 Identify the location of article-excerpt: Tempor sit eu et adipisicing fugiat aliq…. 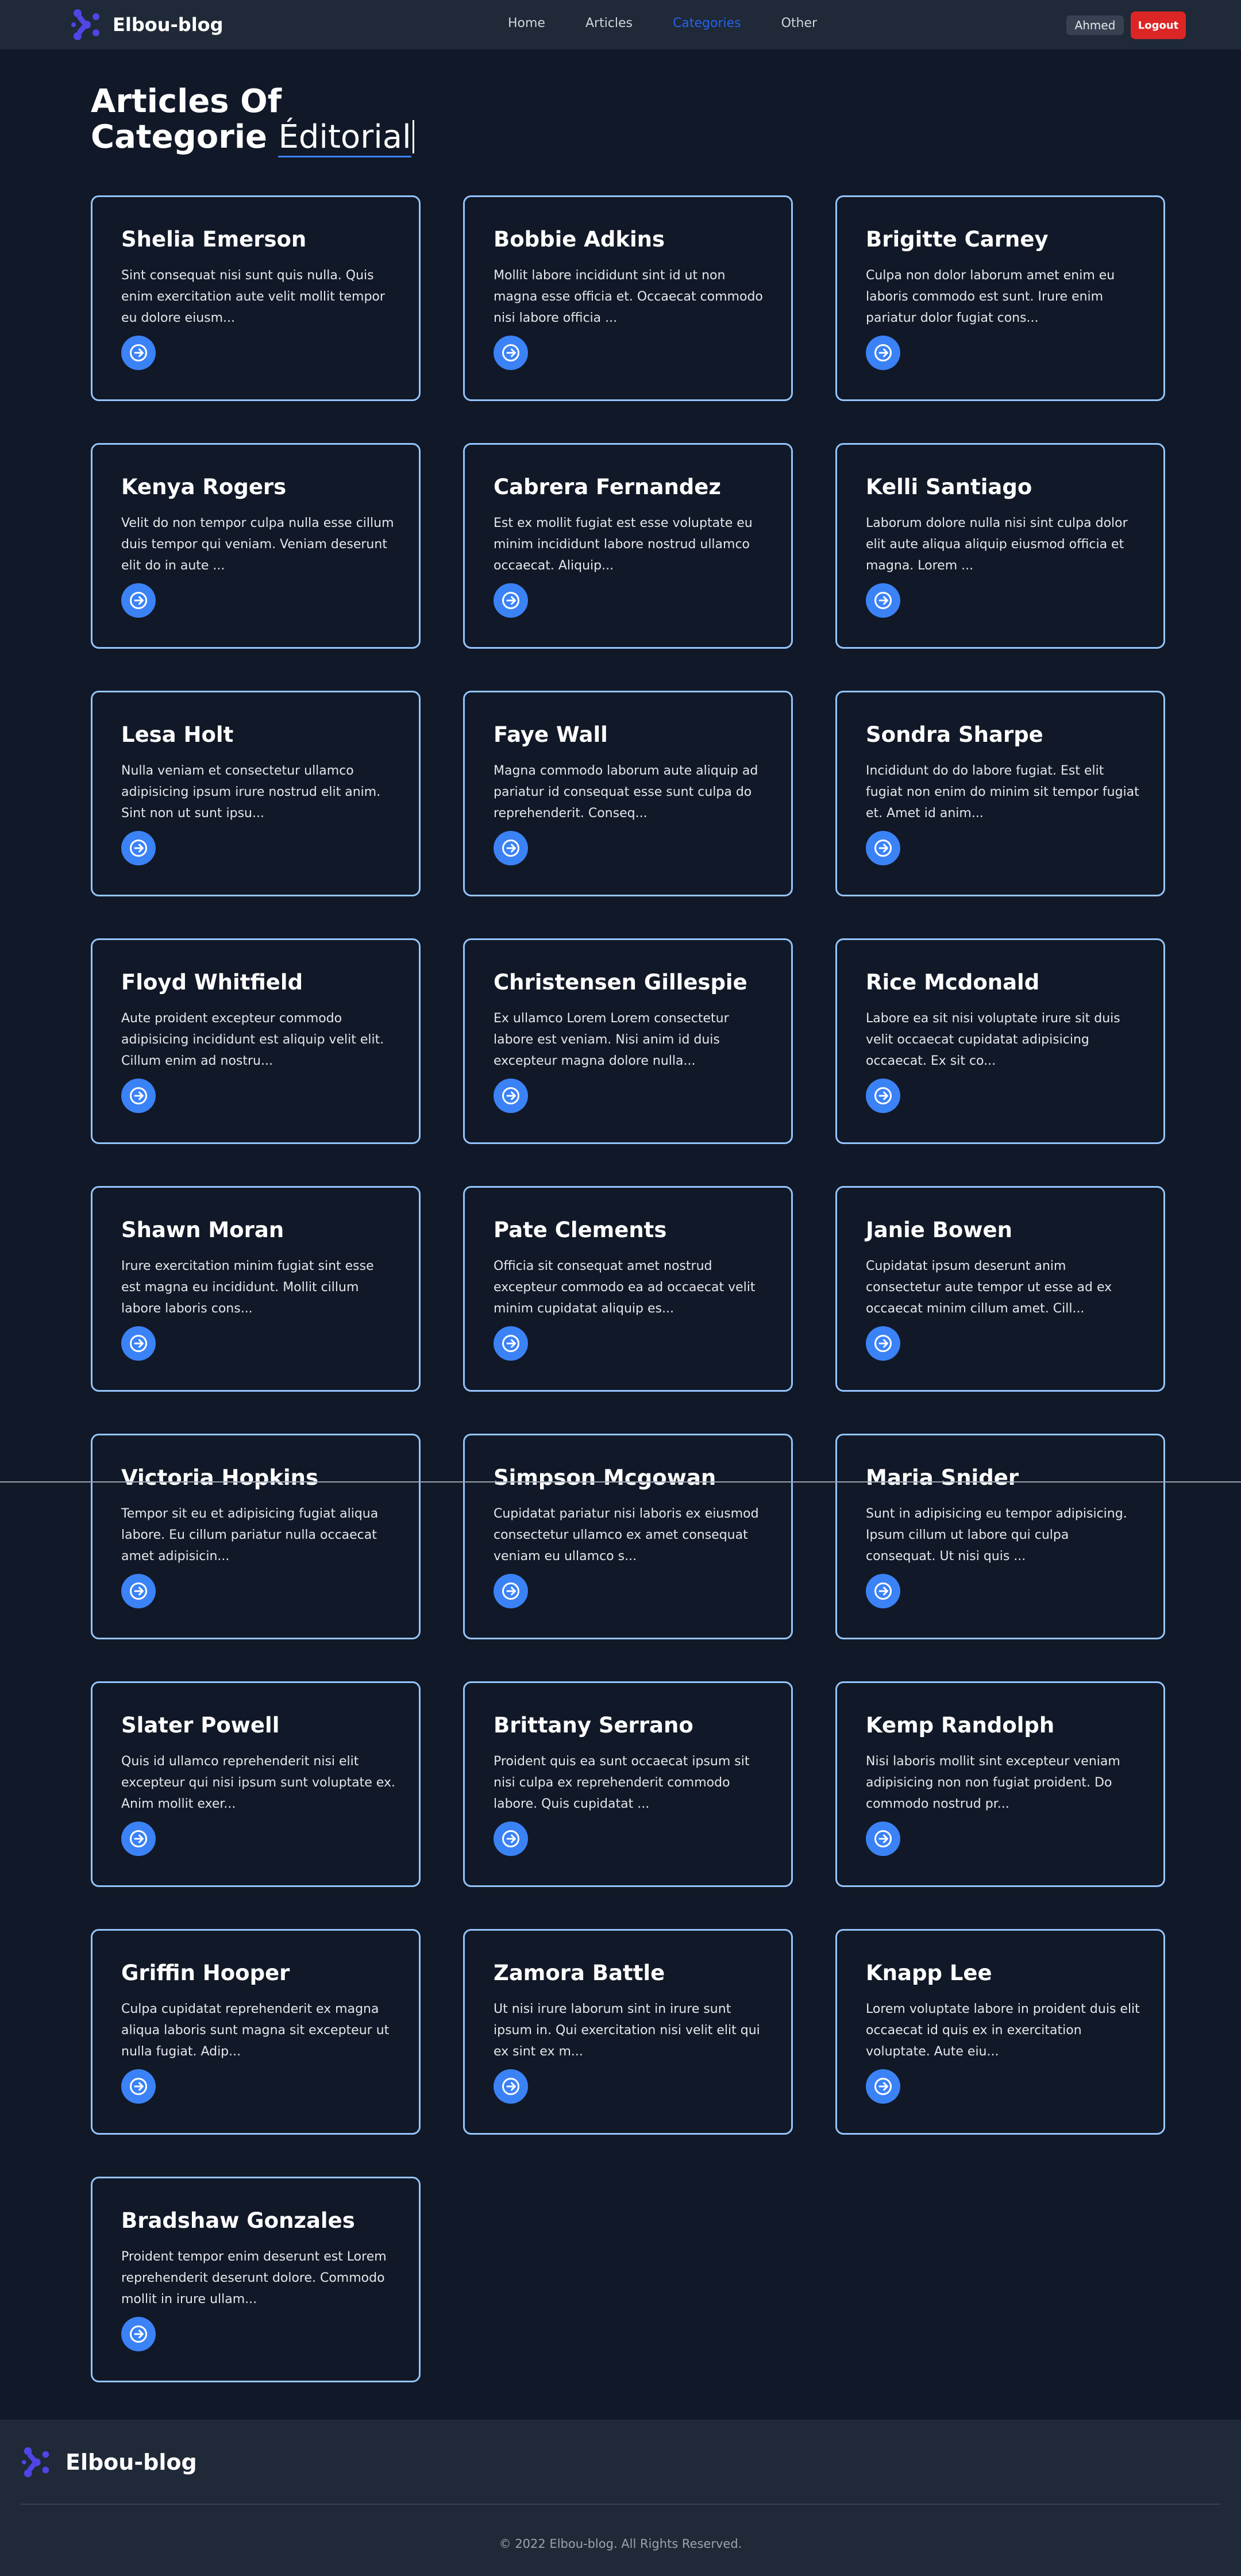
(250, 1535).